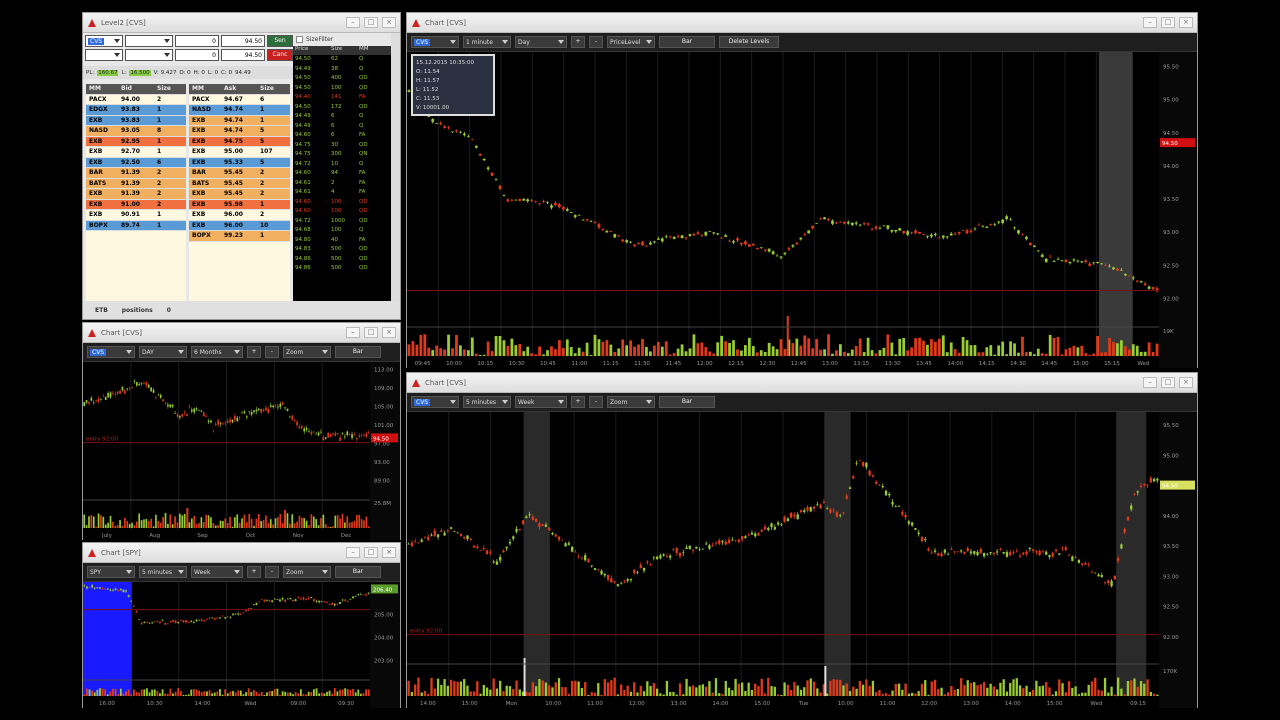 This screenshot has width=1280, height=720. What do you see at coordinates (239, 120) in the screenshot?
I see `ask-row: EXB 94.74 1` at bounding box center [239, 120].